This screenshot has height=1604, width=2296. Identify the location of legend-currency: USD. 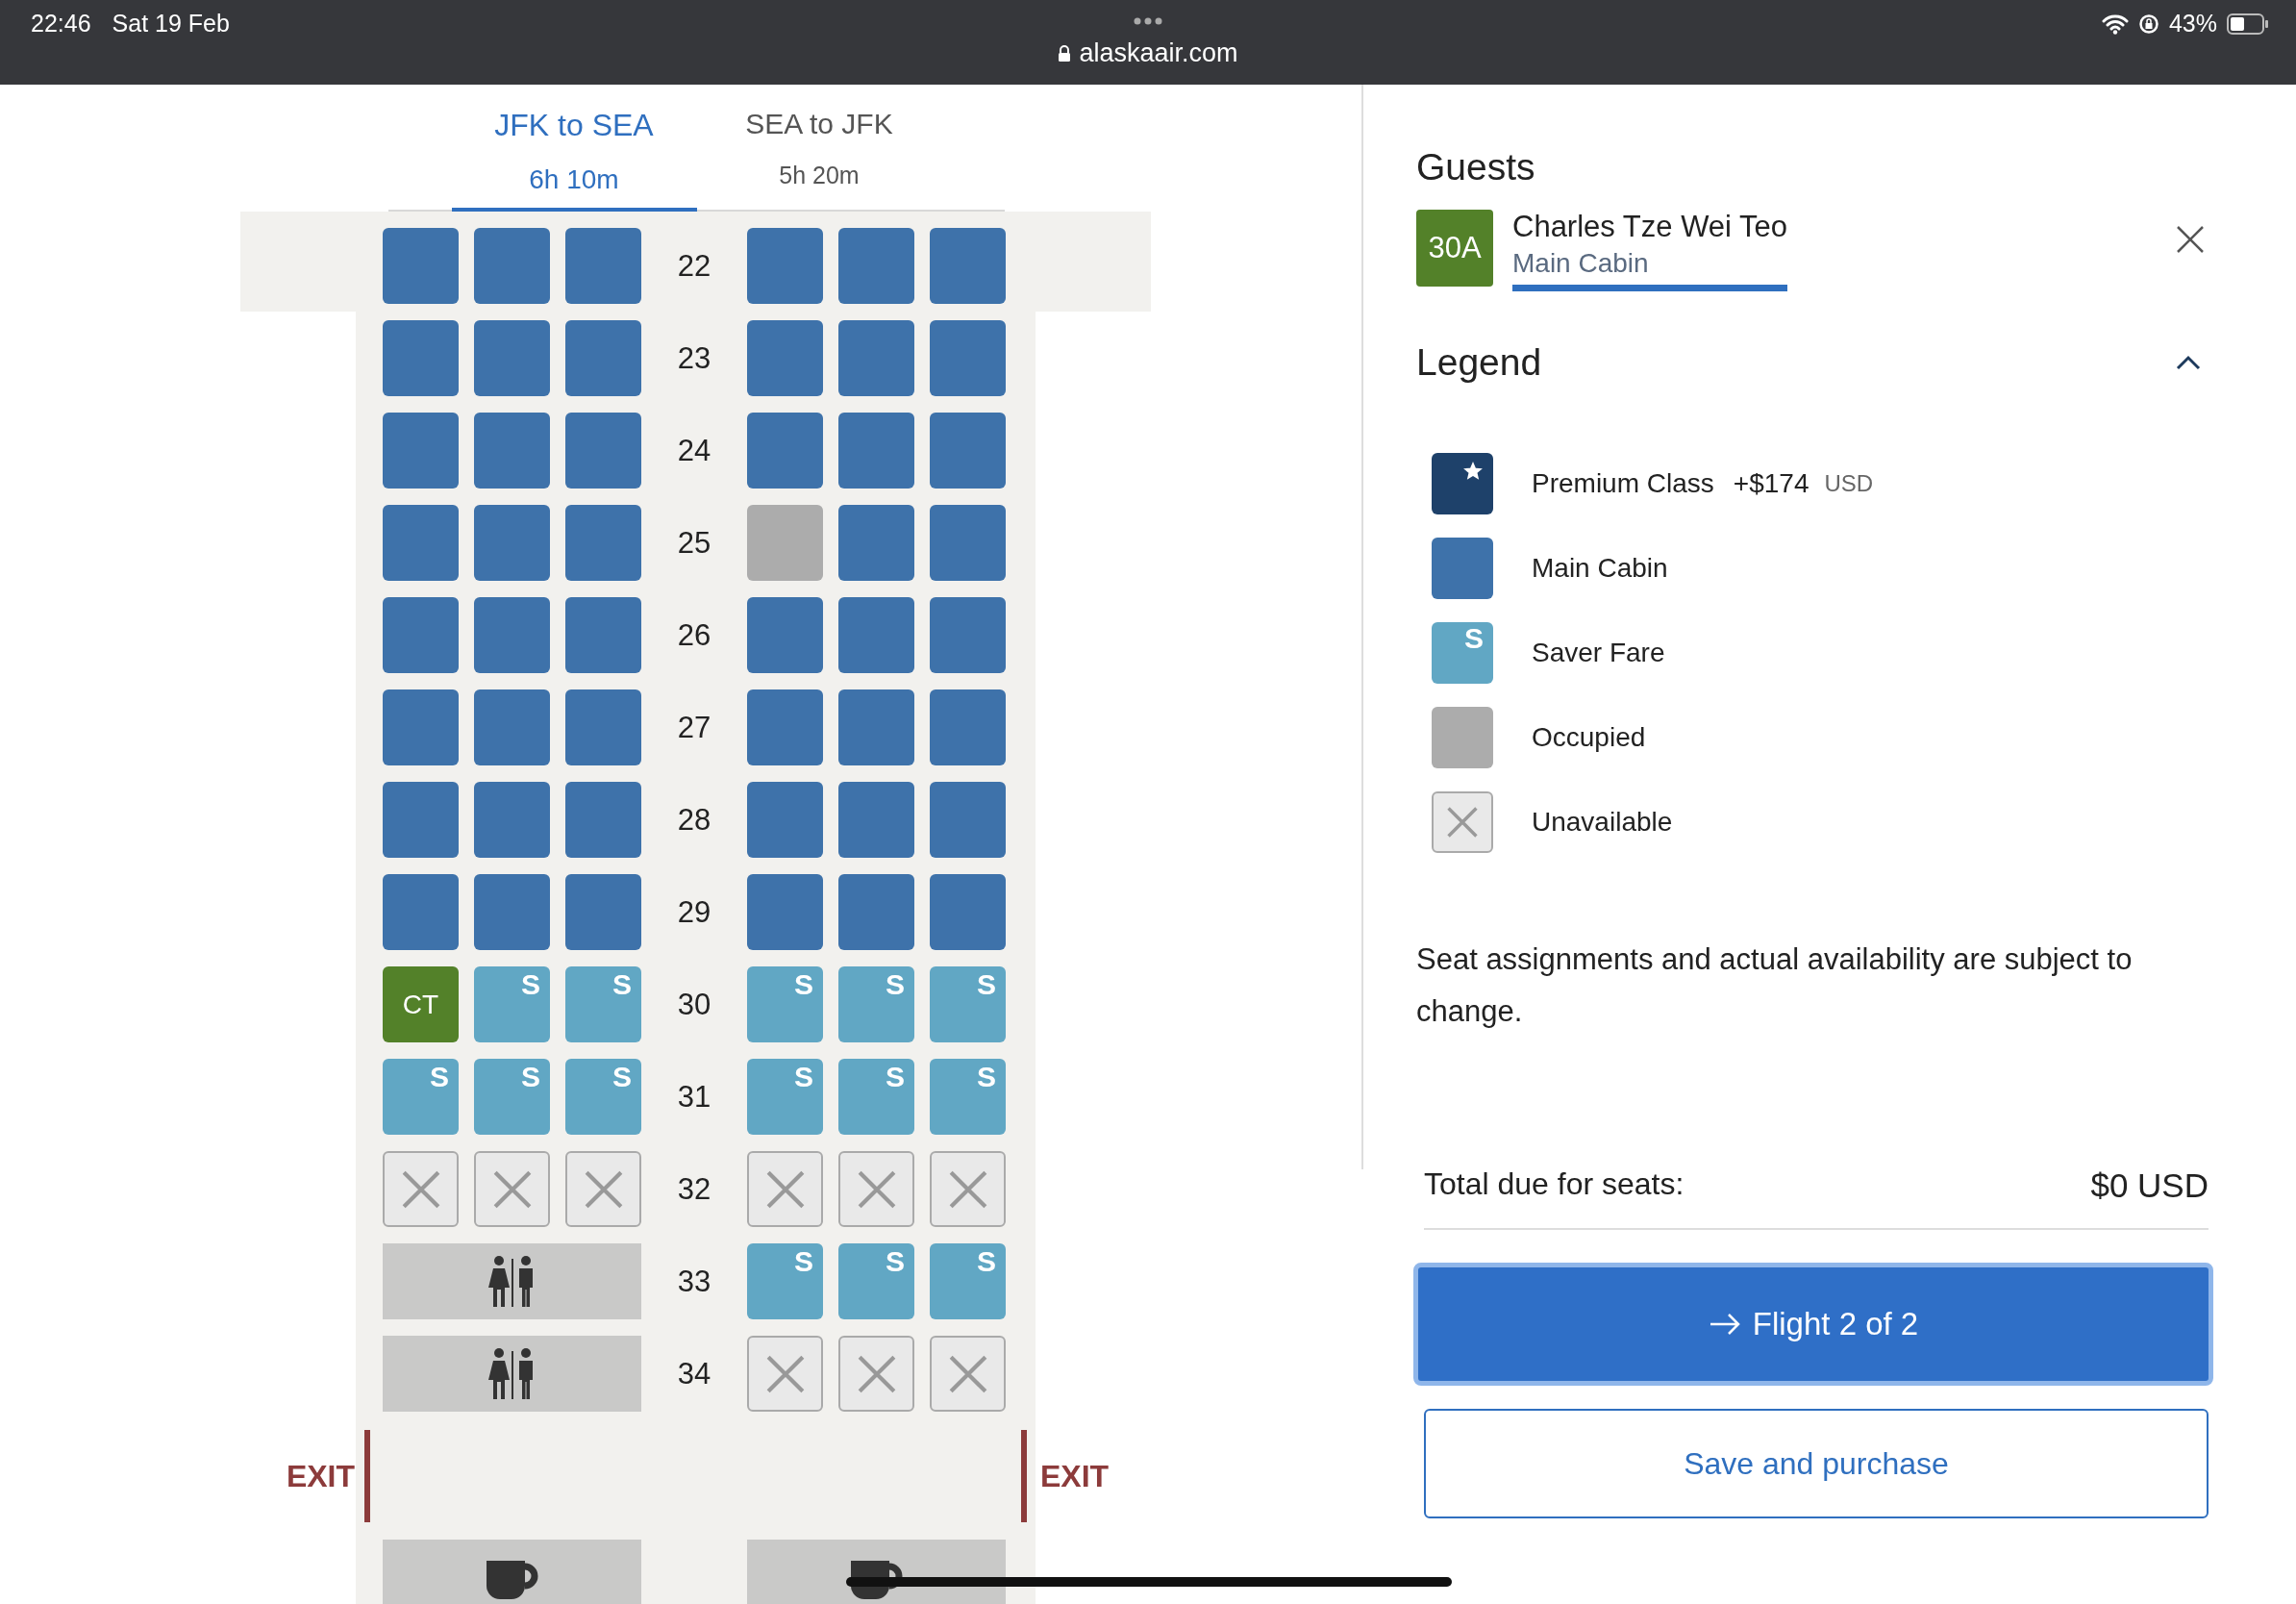
(1849, 483).